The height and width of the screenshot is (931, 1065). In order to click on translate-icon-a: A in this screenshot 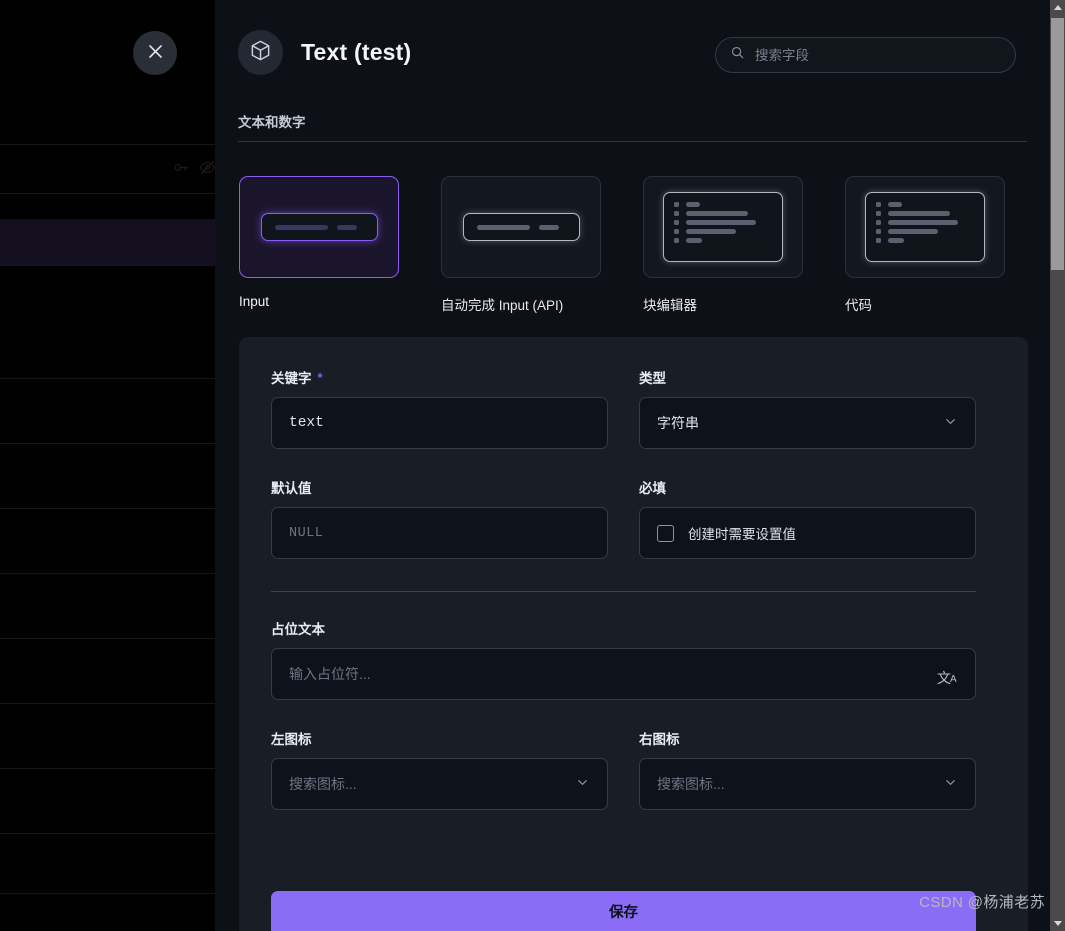, I will do `click(953, 679)`.